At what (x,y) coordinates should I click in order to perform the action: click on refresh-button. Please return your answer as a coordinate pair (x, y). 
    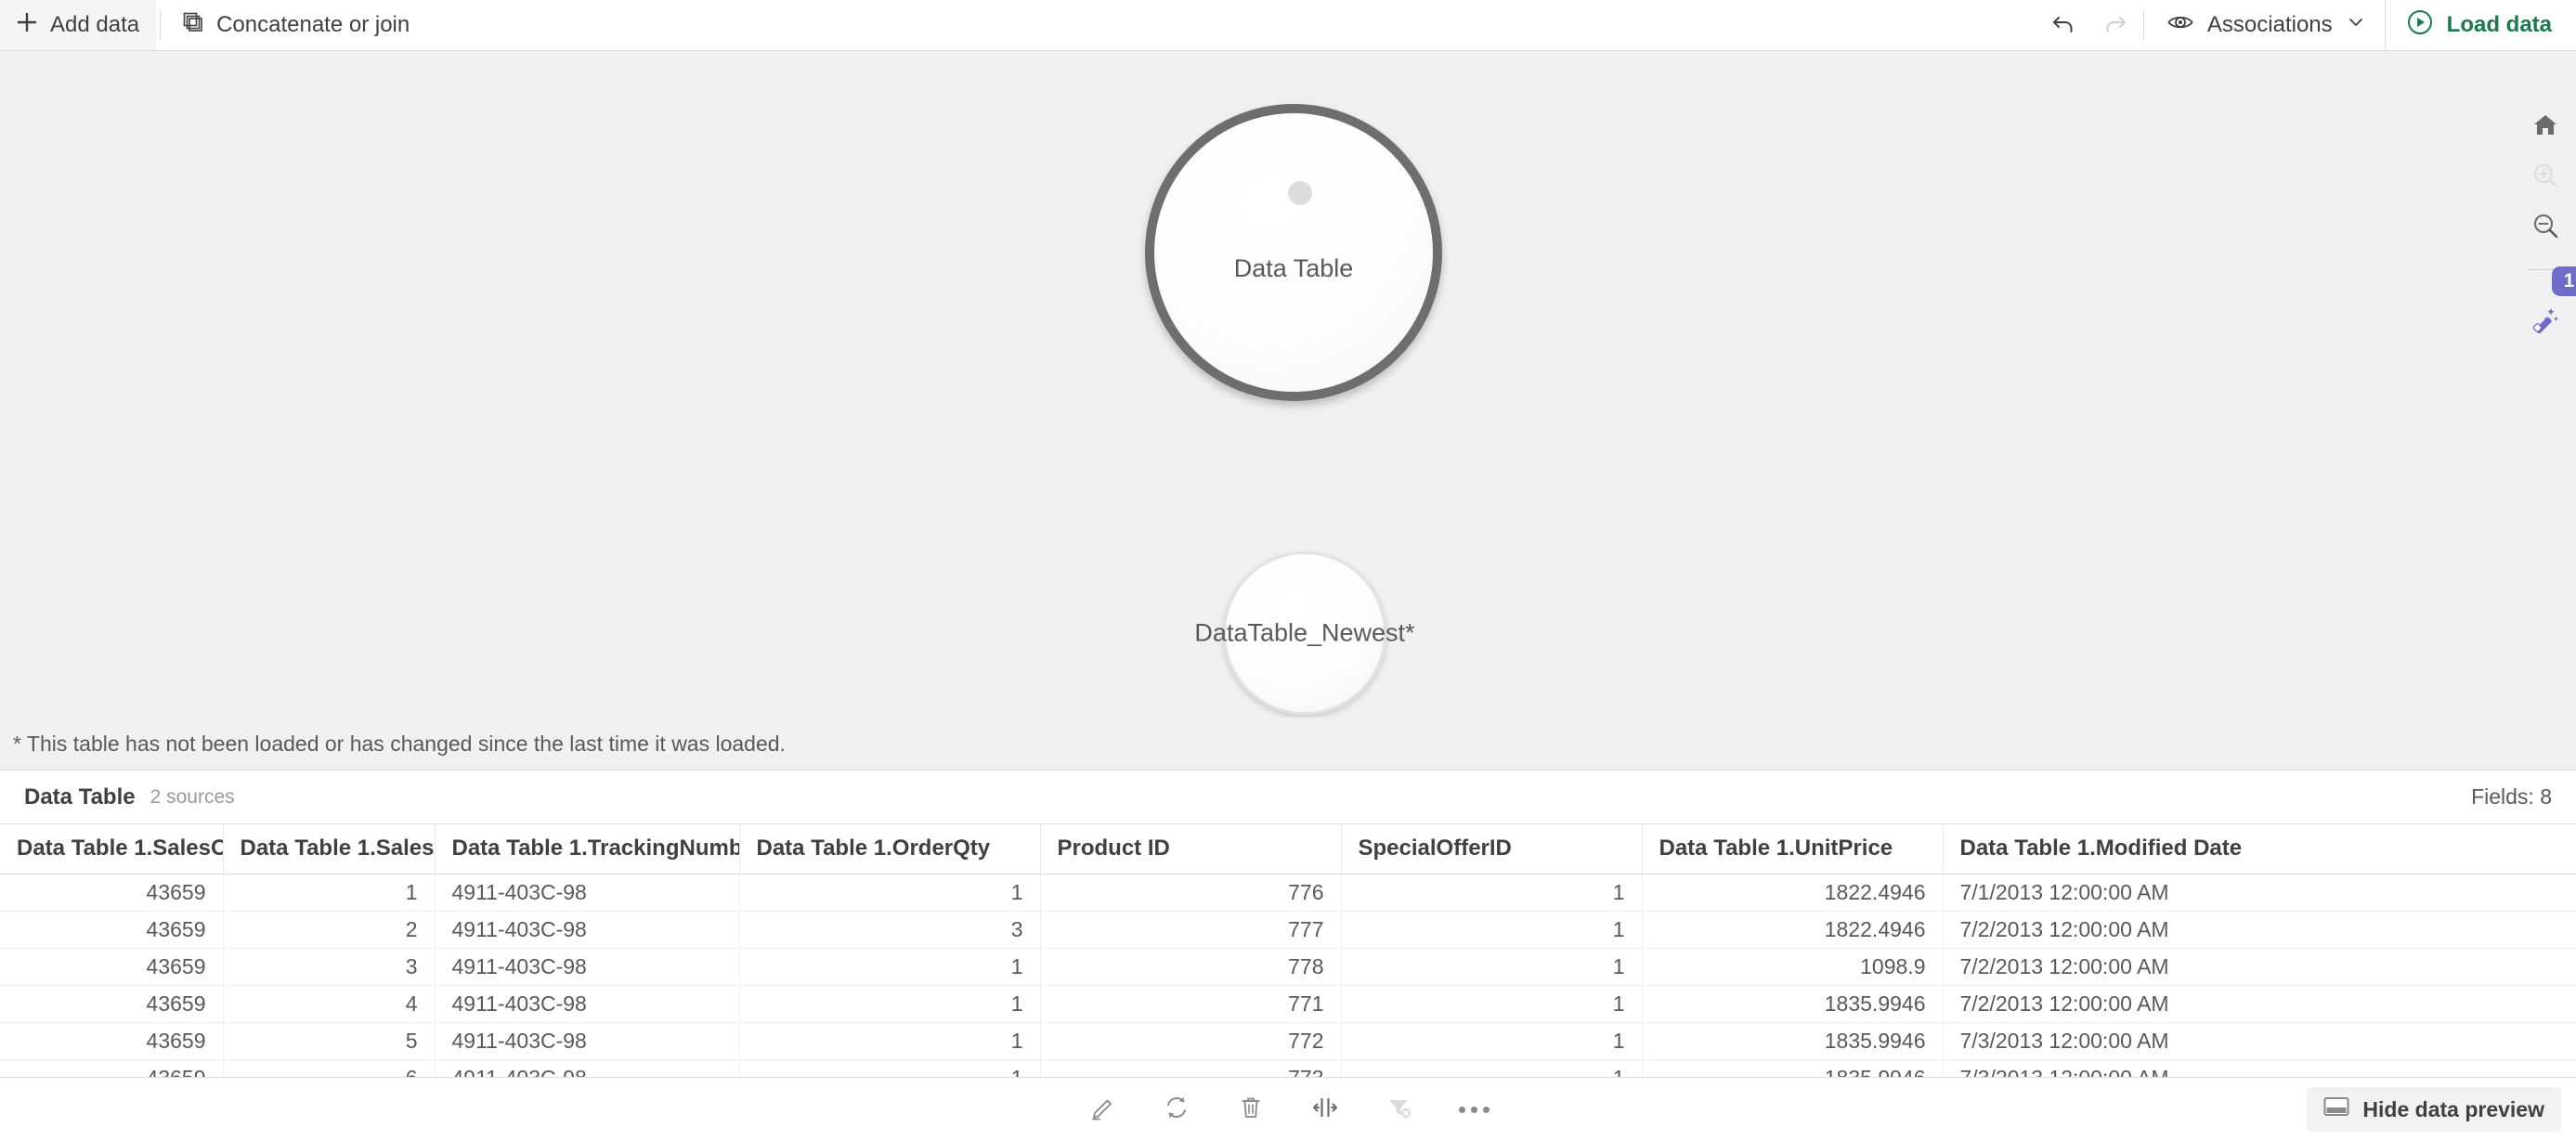
    Looking at the image, I should click on (1177, 1109).